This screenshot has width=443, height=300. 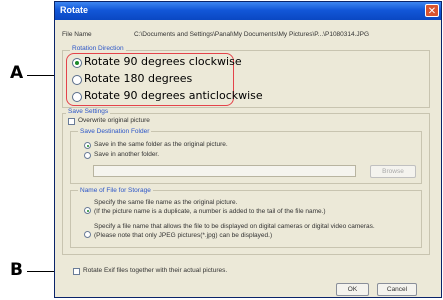 What do you see at coordinates (77, 63) in the screenshot?
I see `rotate-90-cw-radio` at bounding box center [77, 63].